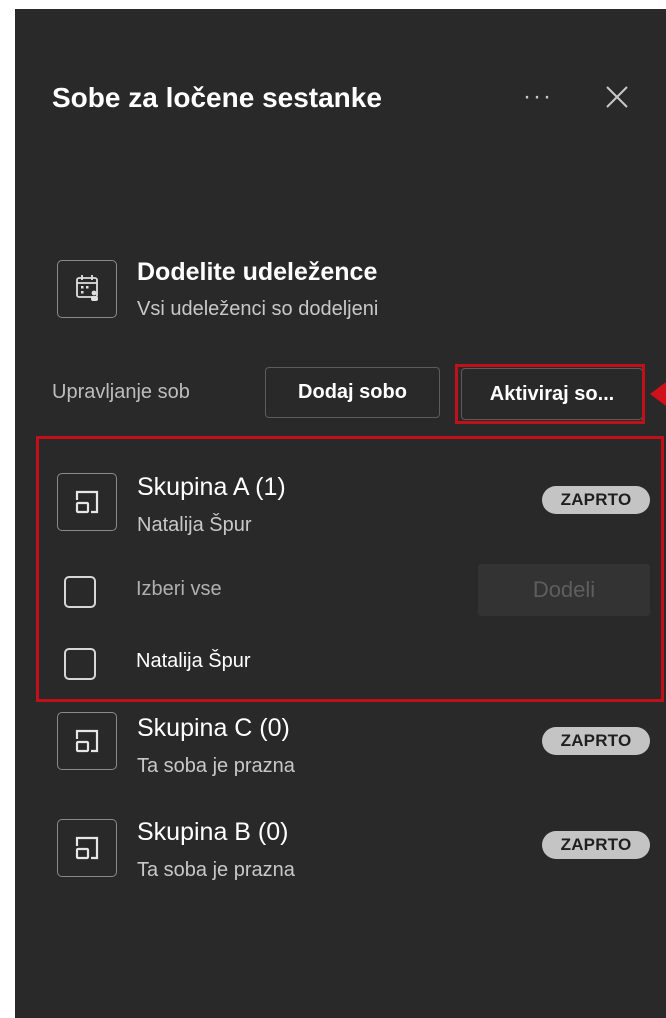 This screenshot has width=666, height=1018. I want to click on room-name: Skupina B (0), so click(212, 832).